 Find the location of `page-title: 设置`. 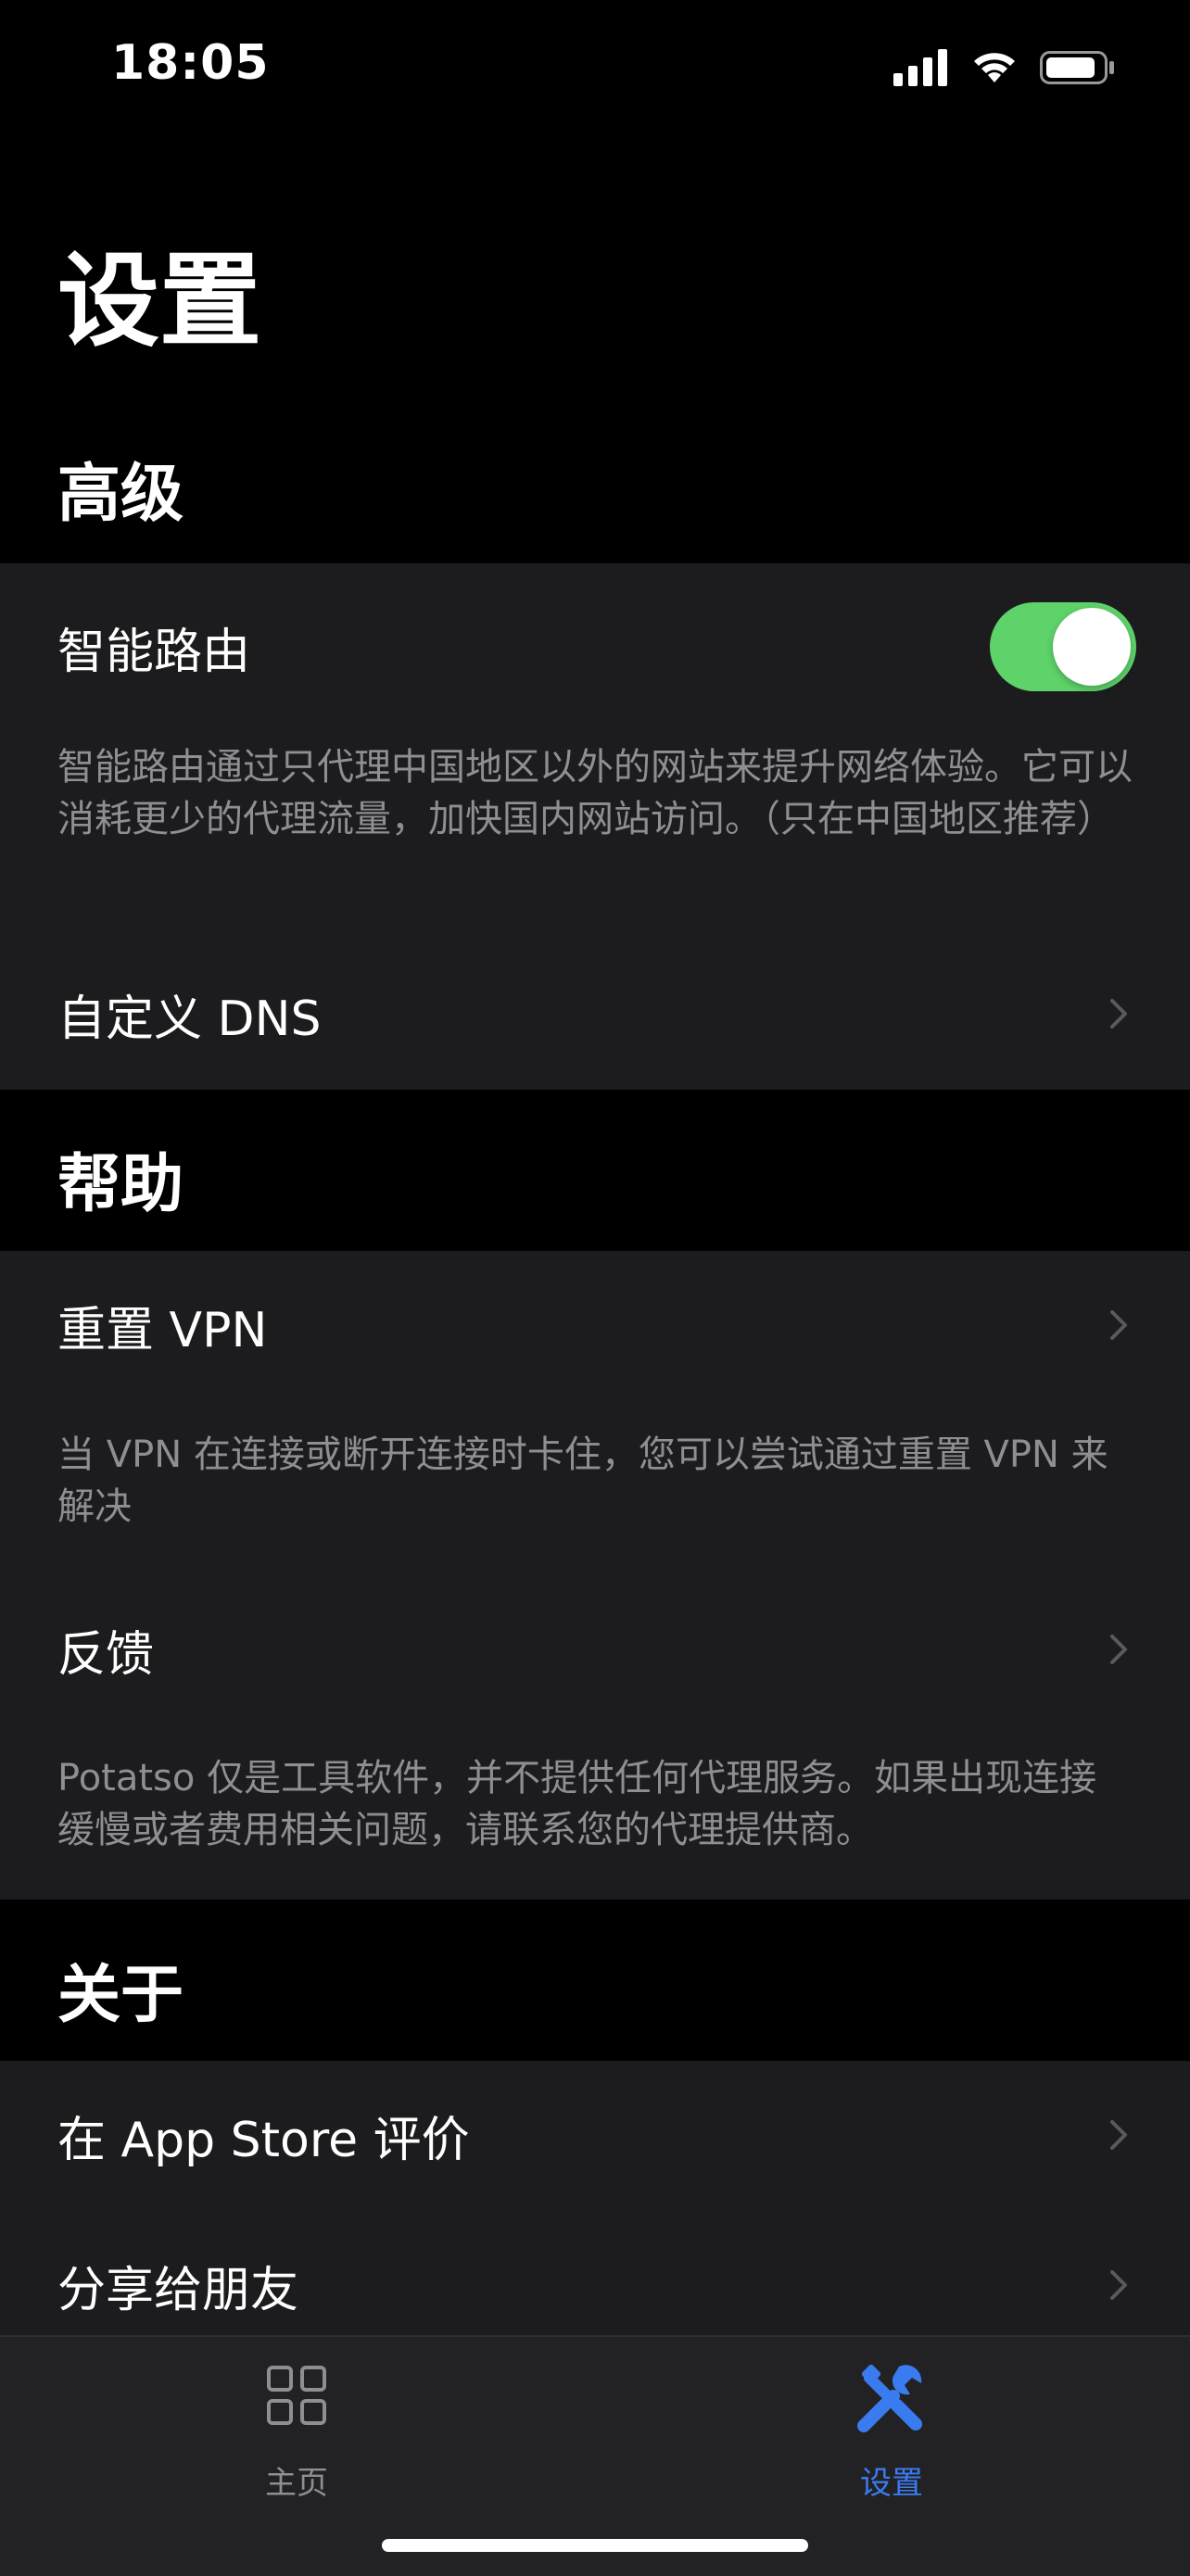

page-title: 设置 is located at coordinates (159, 301).